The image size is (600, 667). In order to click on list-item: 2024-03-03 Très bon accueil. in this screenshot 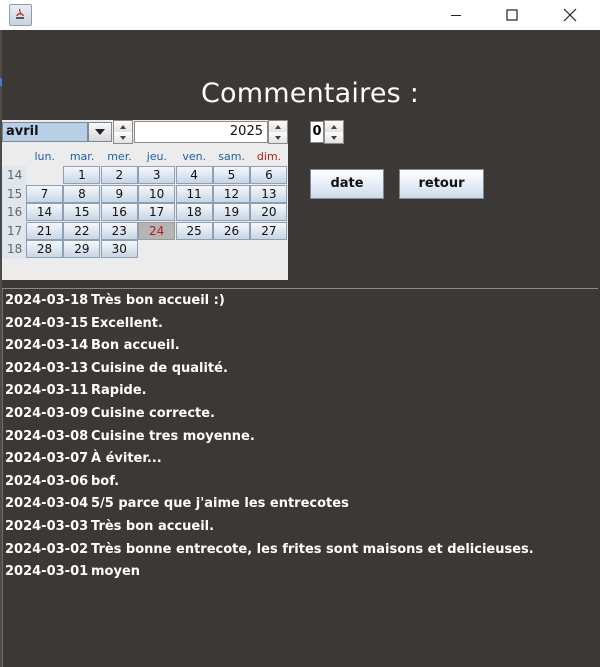, I will do `click(109, 526)`.